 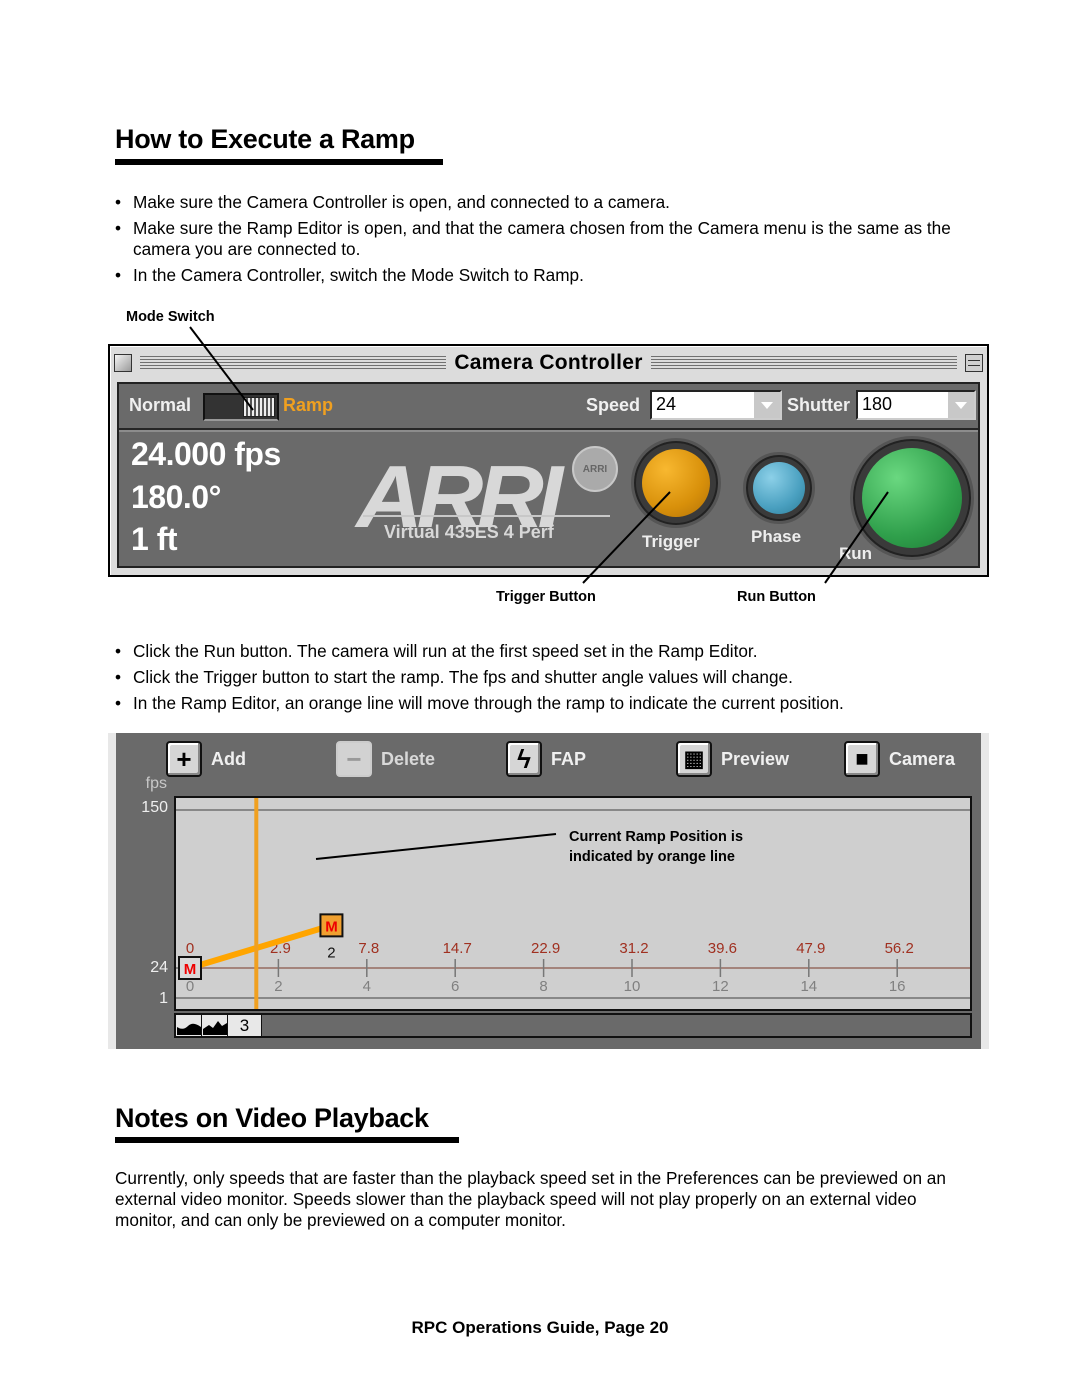 What do you see at coordinates (722, 948) in the screenshot?
I see `frame-label: 39.6` at bounding box center [722, 948].